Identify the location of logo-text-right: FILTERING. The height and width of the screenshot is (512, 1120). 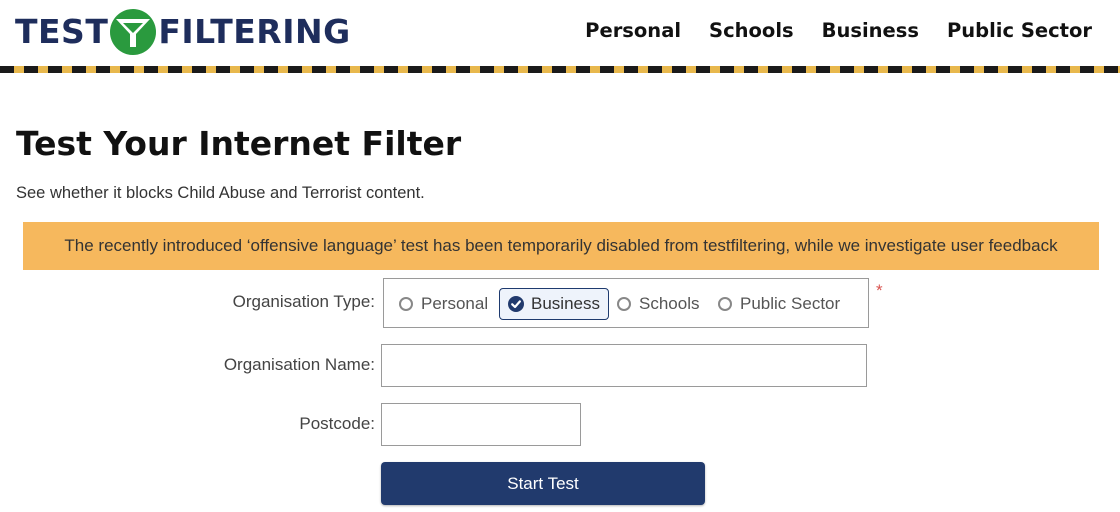
(254, 31).